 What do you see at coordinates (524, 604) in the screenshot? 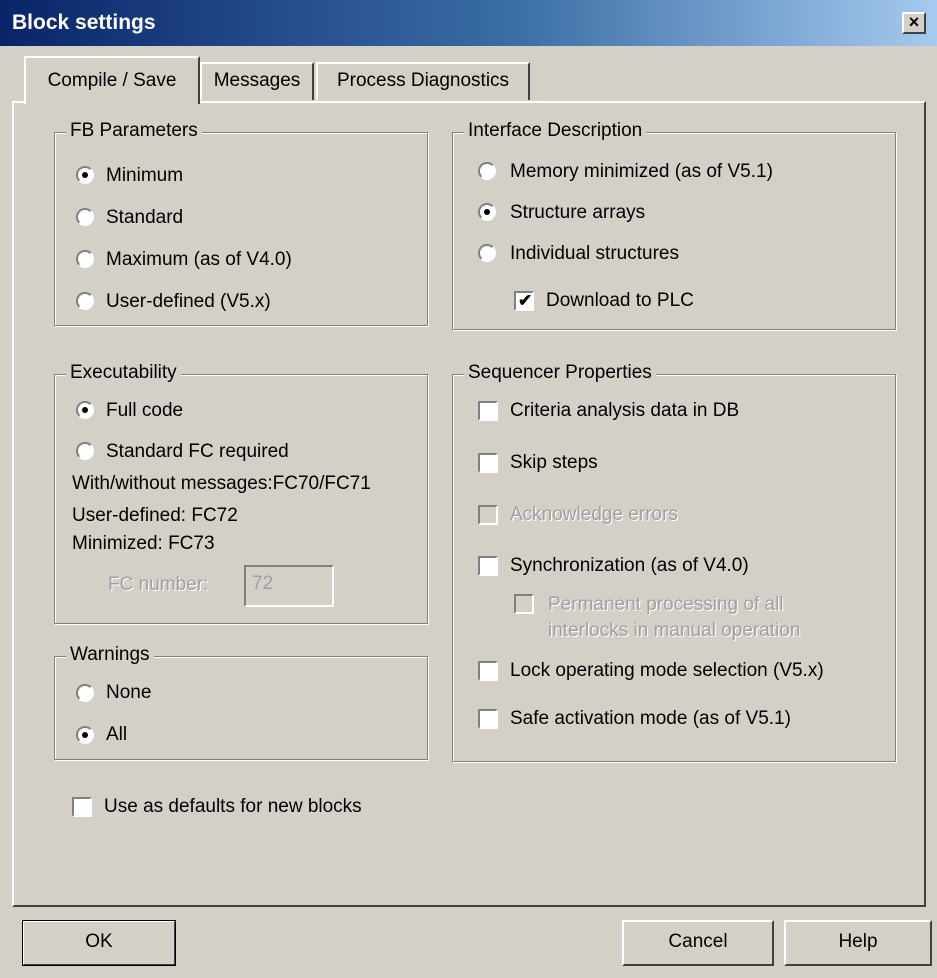
I see `permanent-processing-checkbox` at bounding box center [524, 604].